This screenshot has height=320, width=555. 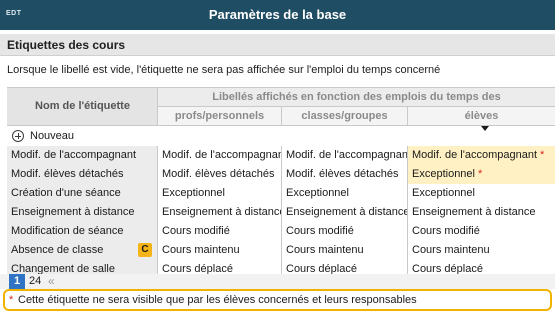 I want to click on classes-label-cell: Modif. de l'accompagnant, so click(x=345, y=155).